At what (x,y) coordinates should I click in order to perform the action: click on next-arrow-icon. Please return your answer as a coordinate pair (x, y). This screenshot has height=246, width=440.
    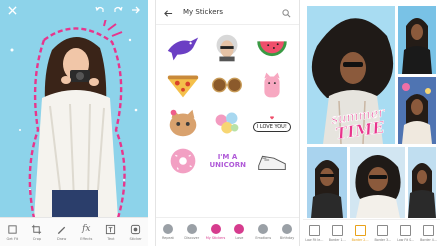
    Looking at the image, I should click on (136, 10).